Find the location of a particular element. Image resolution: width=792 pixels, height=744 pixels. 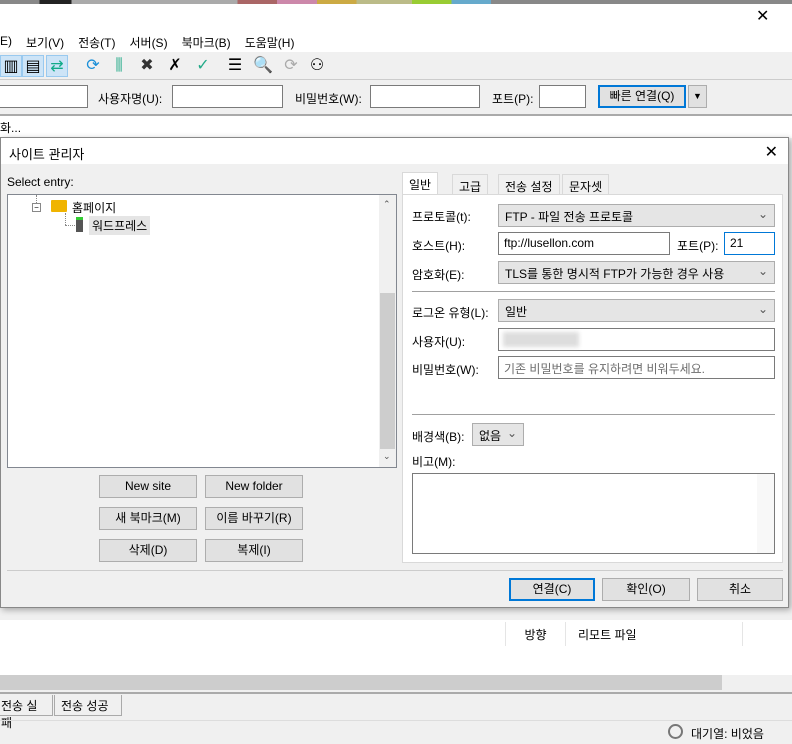

tab-advanced: 고급 is located at coordinates (470, 184).